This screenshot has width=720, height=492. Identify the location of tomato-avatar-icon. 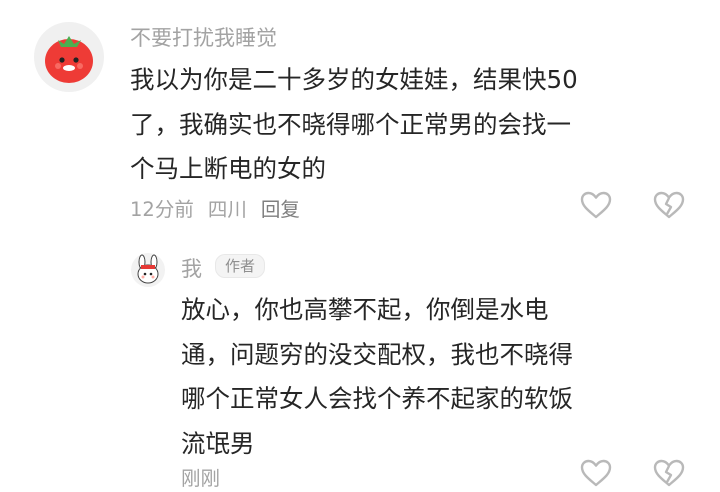
(69, 59).